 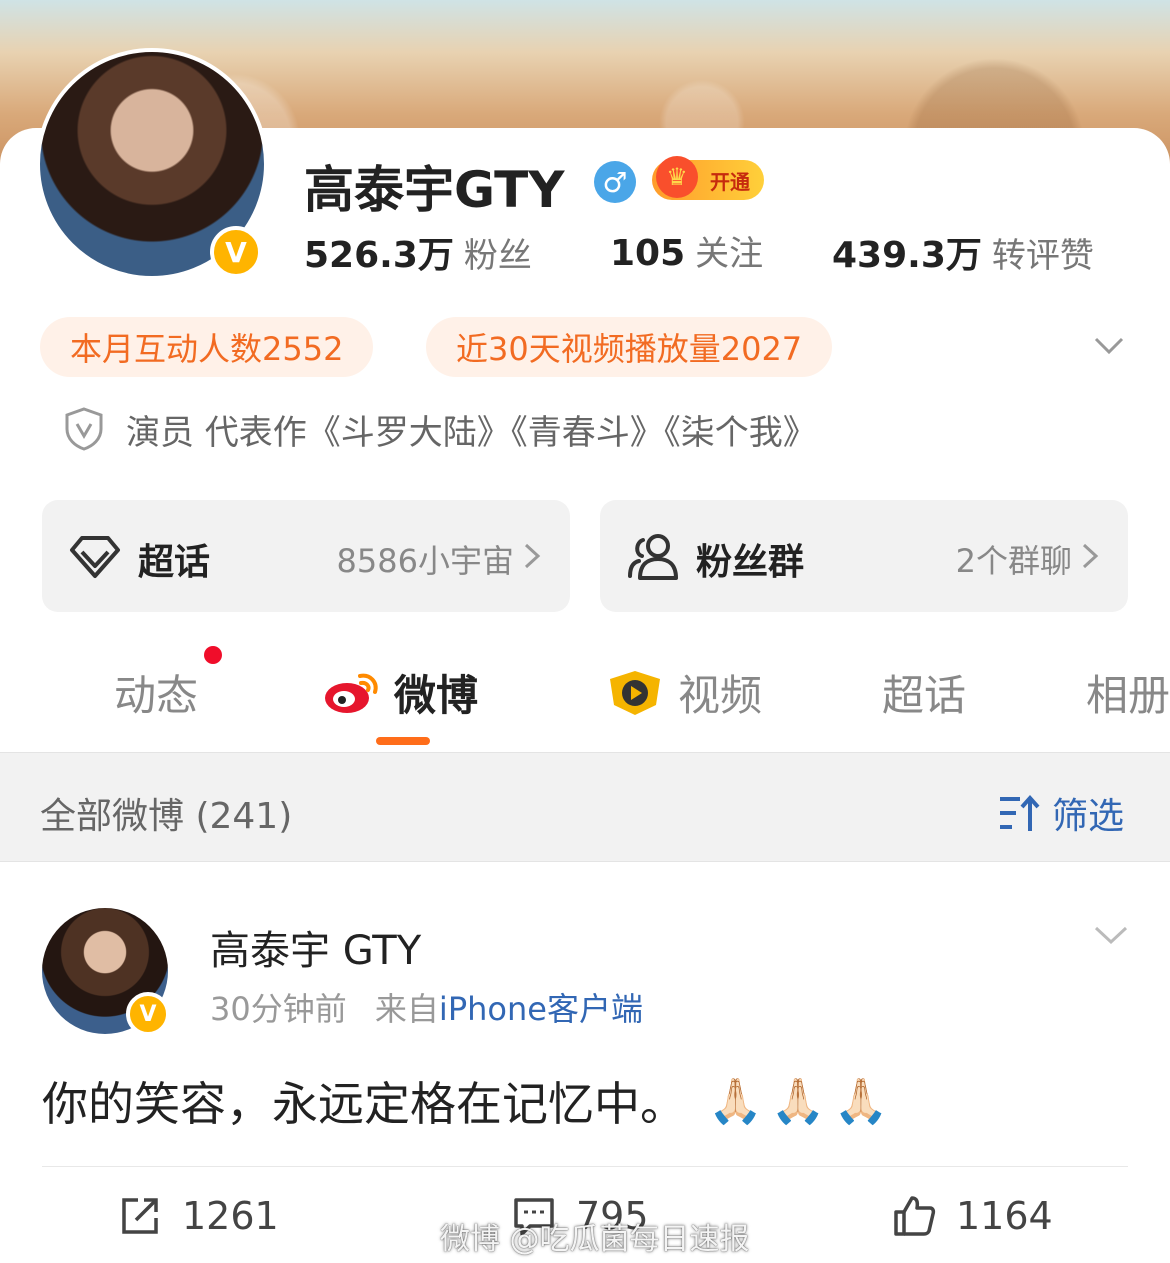 I want to click on stat-interactions-value: 439.3万, so click(x=907, y=255).